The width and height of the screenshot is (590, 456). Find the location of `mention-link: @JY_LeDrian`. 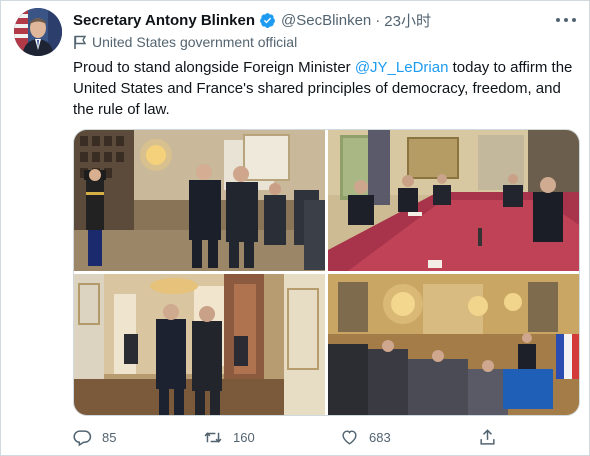

mention-link: @JY_LeDrian is located at coordinates (402, 67).